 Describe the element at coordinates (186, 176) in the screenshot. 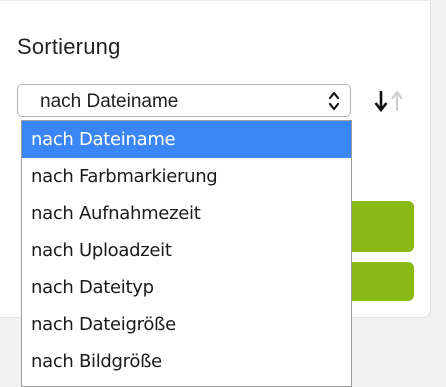

I see `sort-option: nach Farbmarkierung` at that location.